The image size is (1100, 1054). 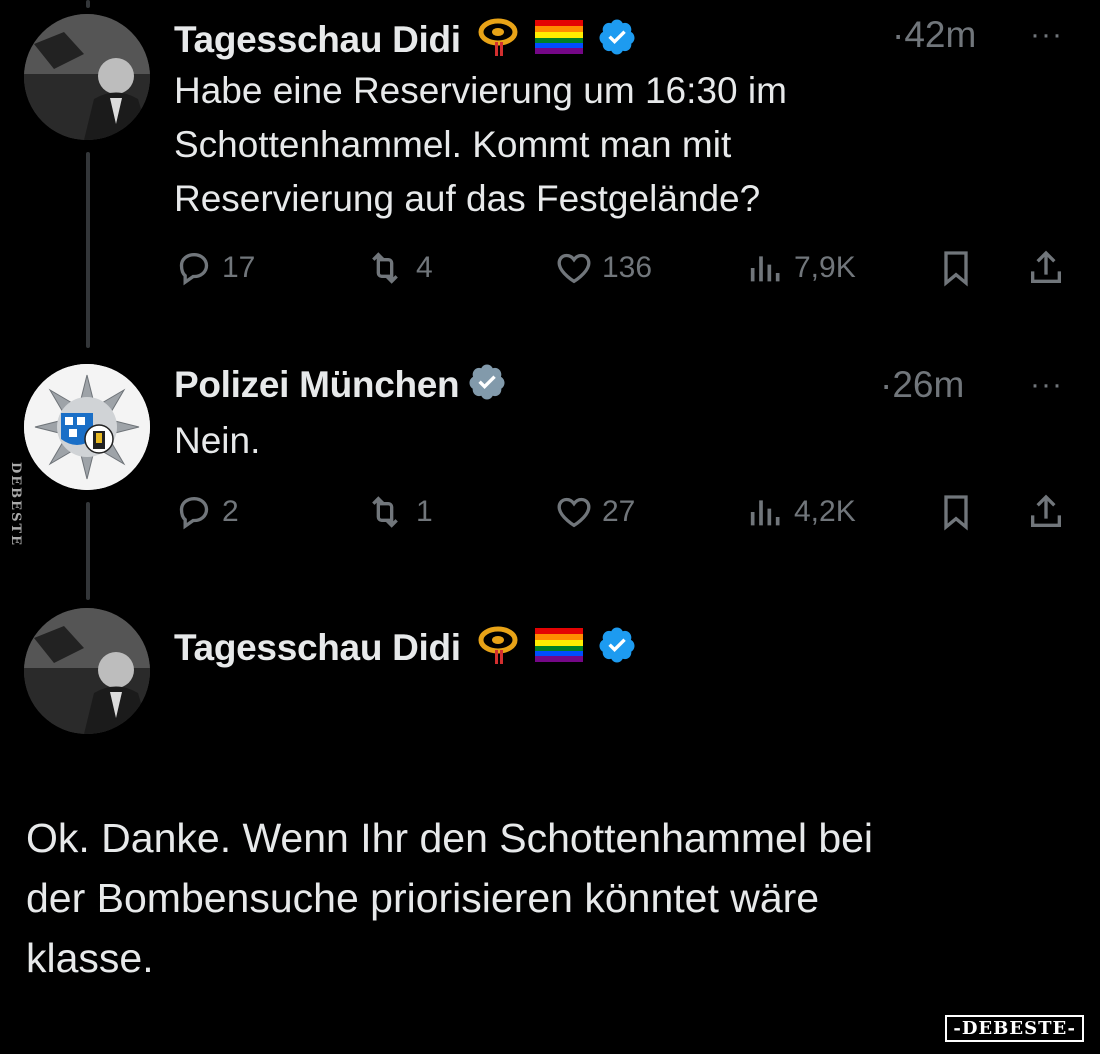 I want to click on views-count: 4,2K, so click(x=825, y=511).